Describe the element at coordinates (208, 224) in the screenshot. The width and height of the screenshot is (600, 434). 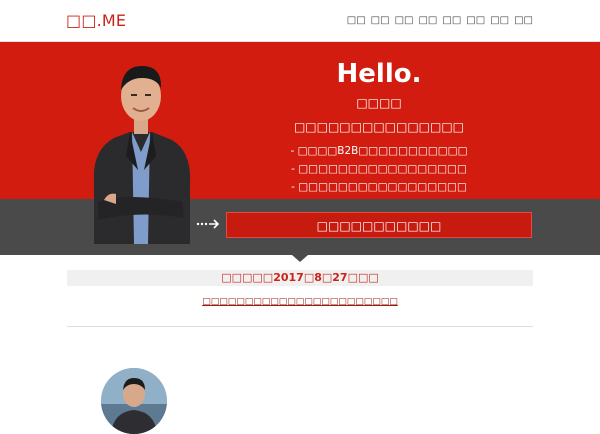
I see `dotted-arrow-right-icon` at that location.